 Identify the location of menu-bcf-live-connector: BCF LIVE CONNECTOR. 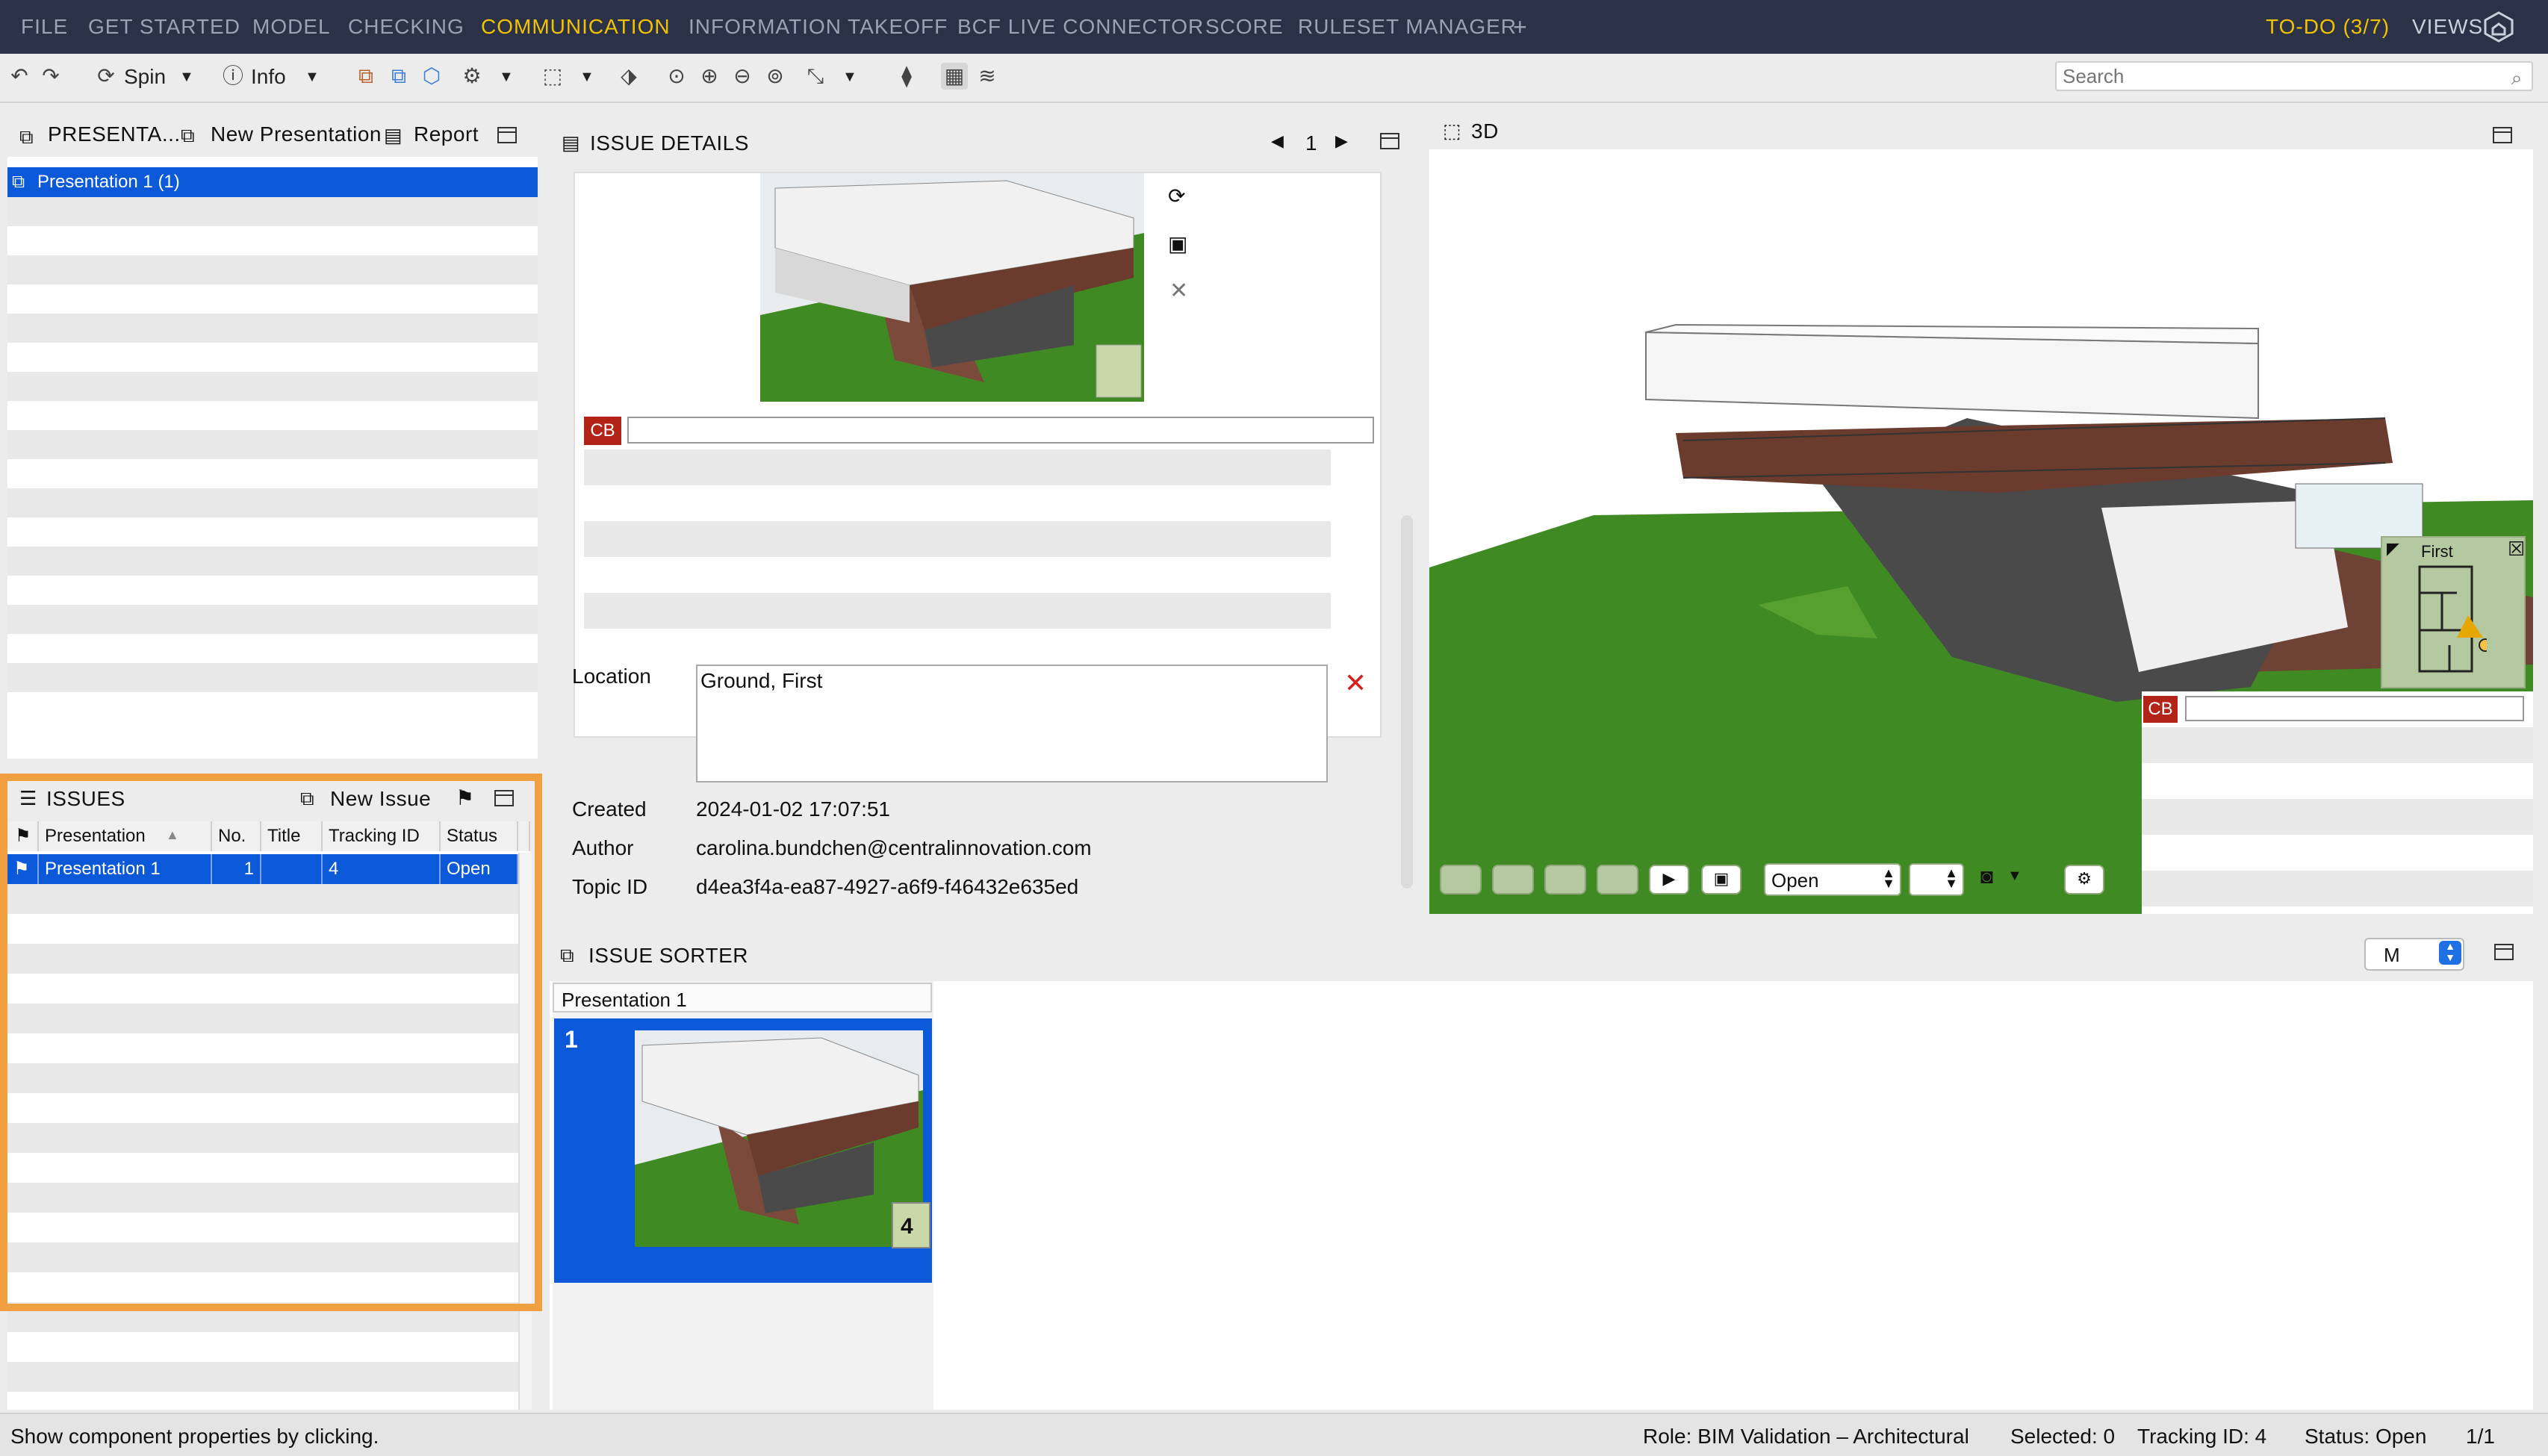
(1080, 27).